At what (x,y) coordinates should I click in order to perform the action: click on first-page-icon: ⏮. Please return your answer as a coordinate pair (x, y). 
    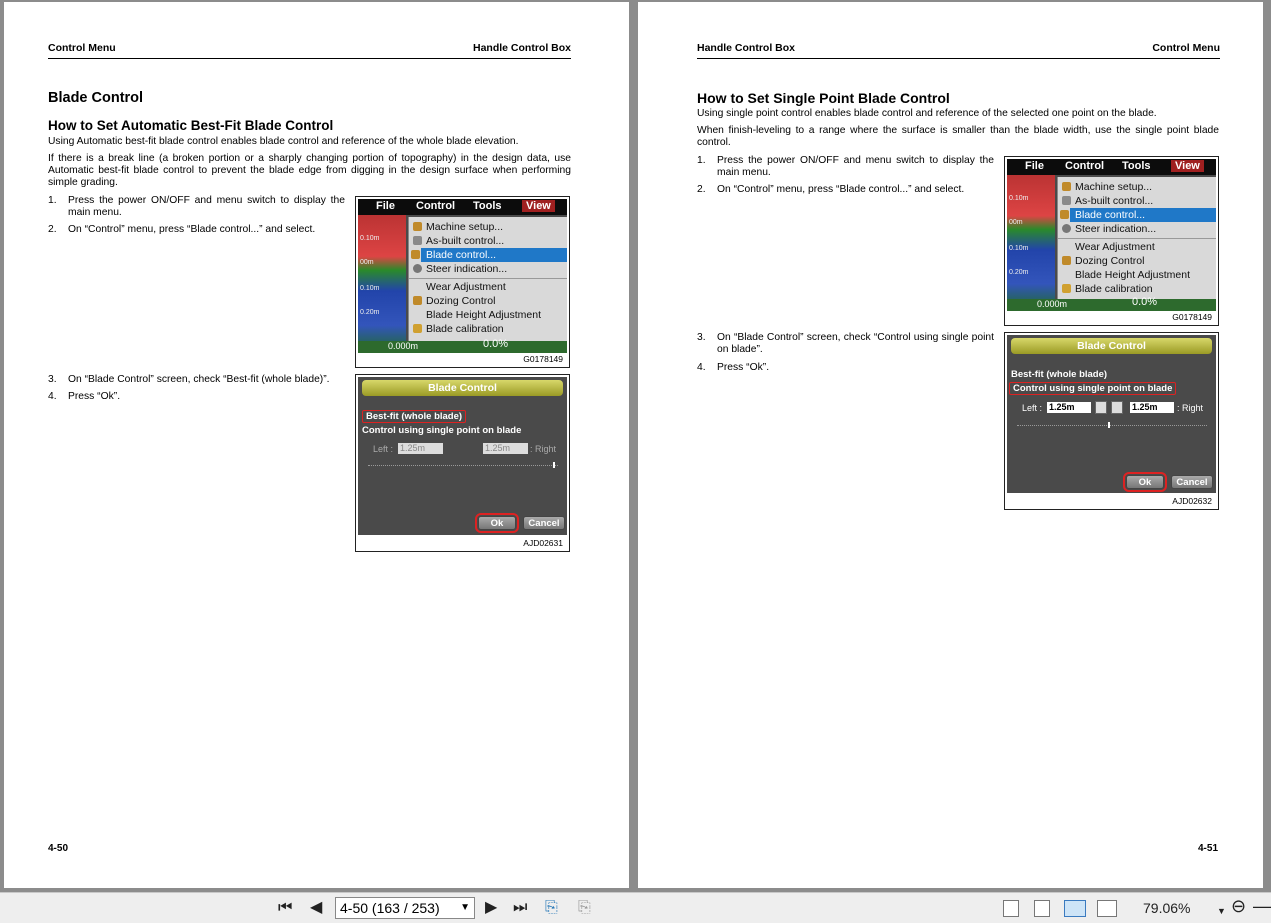
    Looking at the image, I should click on (285, 908).